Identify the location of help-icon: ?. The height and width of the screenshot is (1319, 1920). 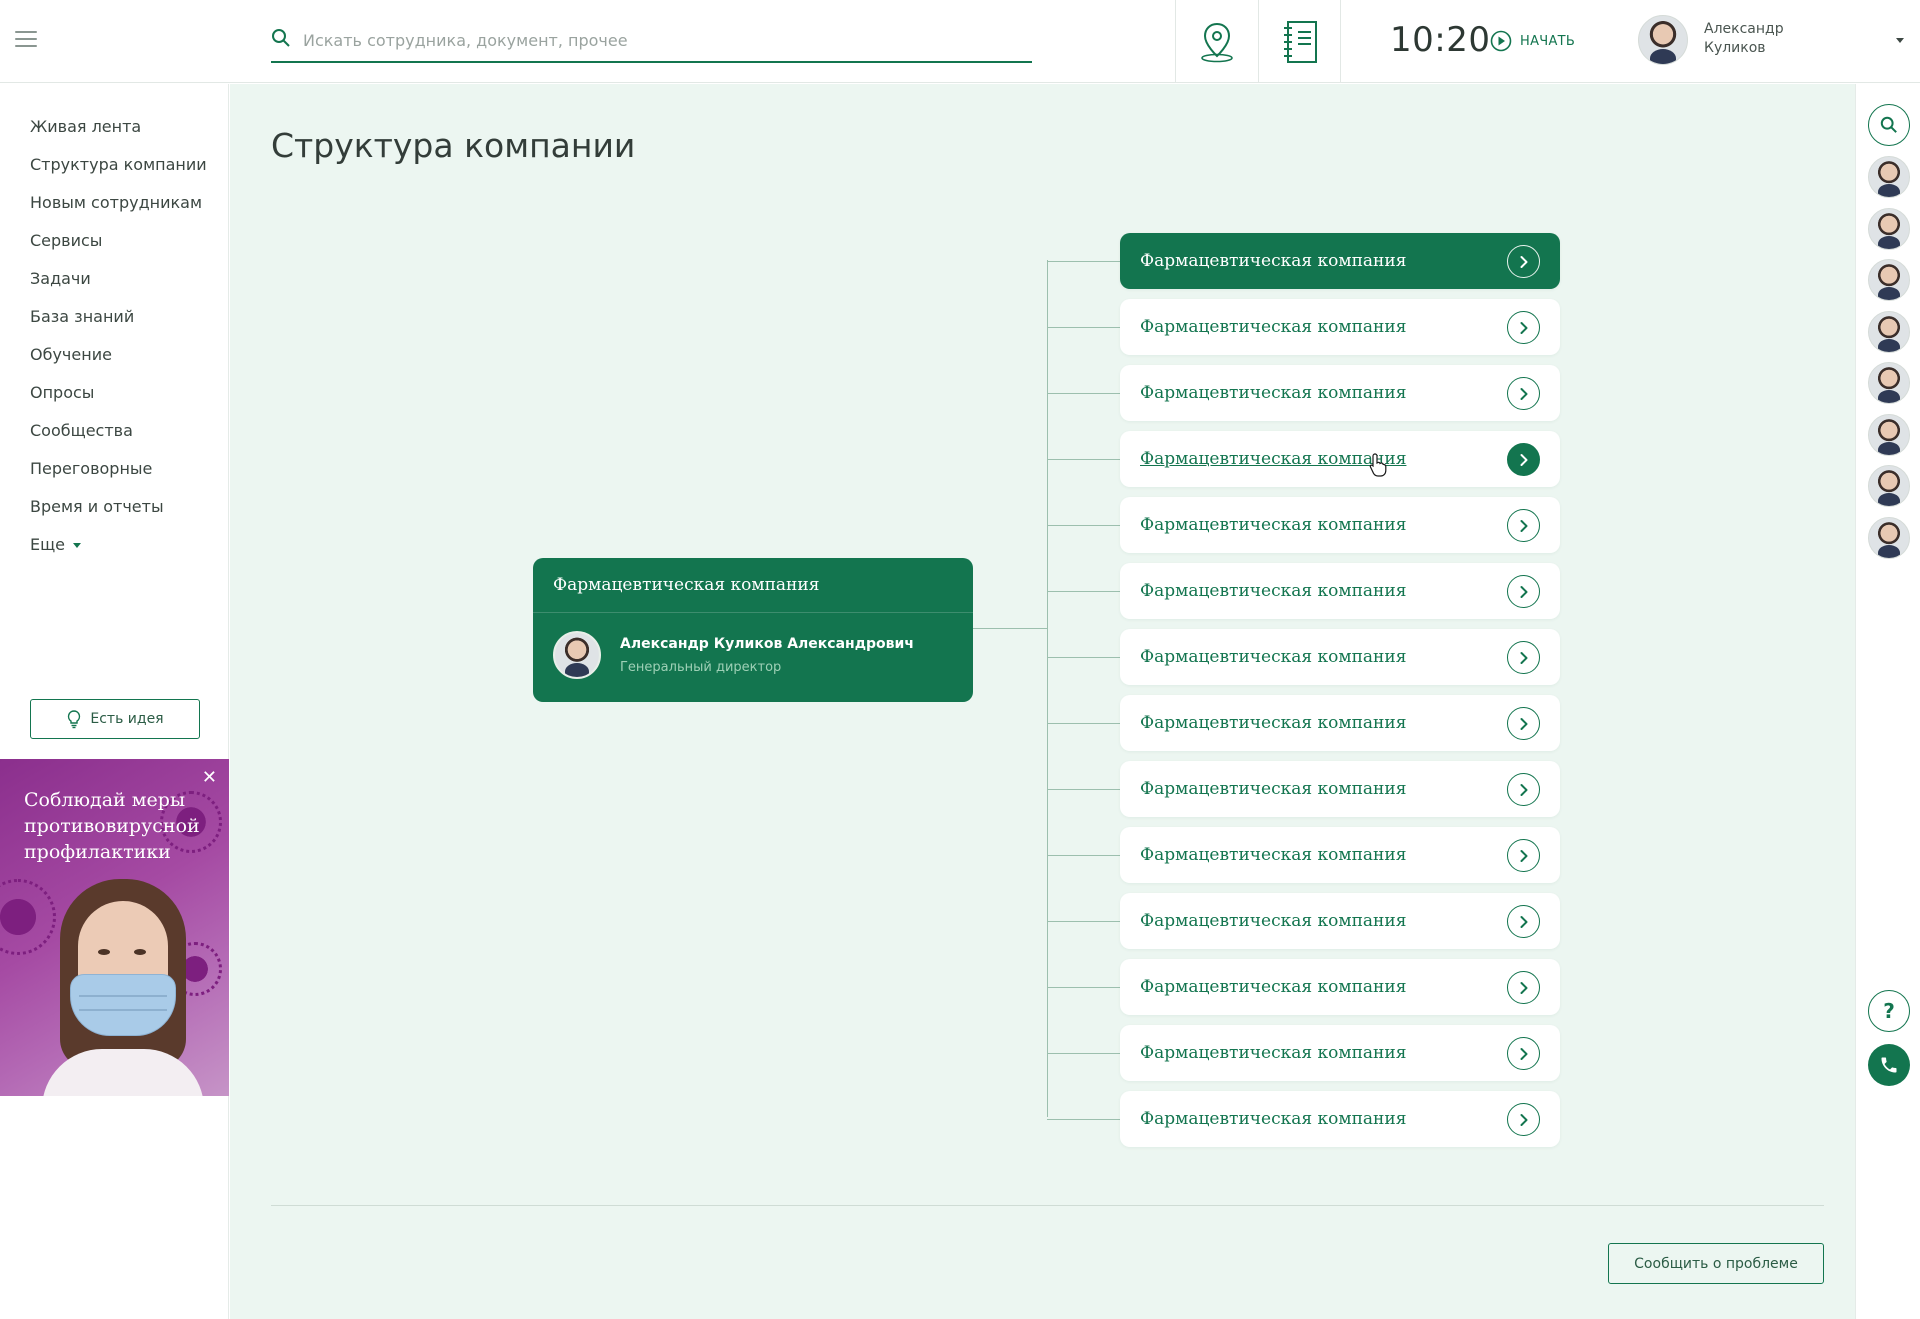
(1889, 1011).